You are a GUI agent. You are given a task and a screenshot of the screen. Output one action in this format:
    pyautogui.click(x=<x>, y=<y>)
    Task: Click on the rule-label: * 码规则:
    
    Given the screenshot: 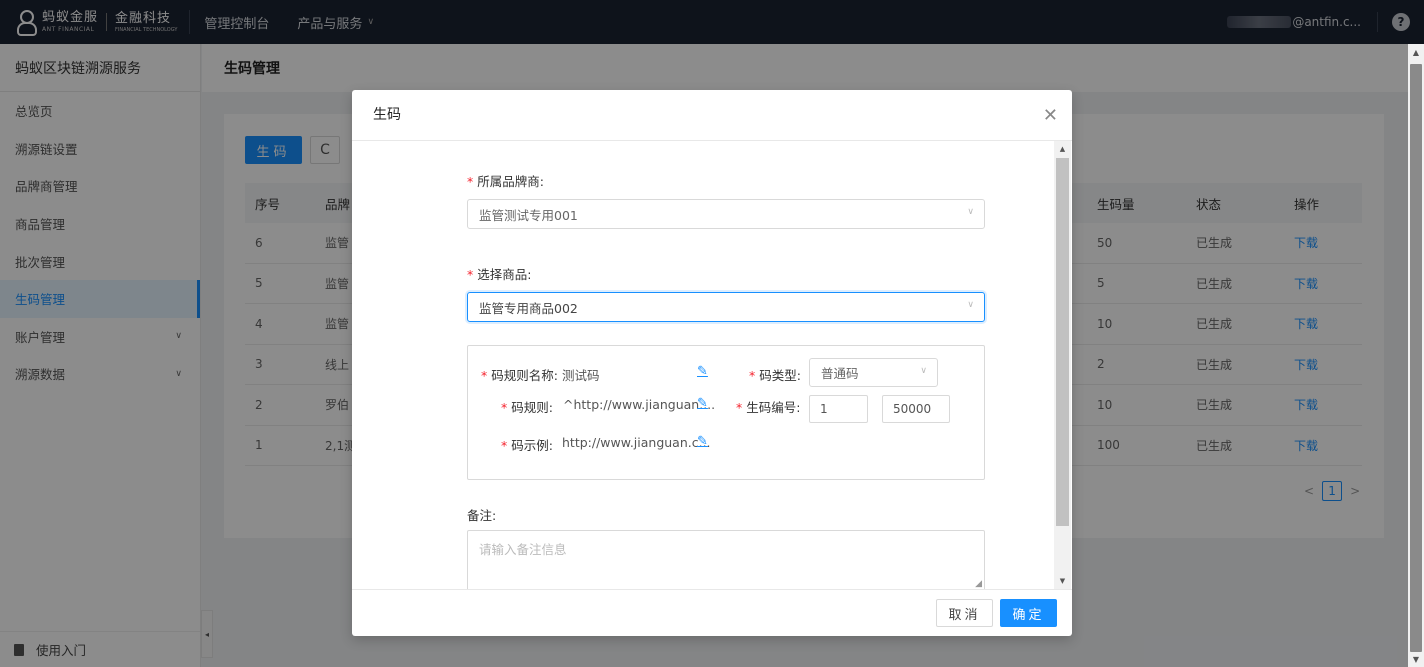 What is the action you would take?
    pyautogui.click(x=527, y=406)
    